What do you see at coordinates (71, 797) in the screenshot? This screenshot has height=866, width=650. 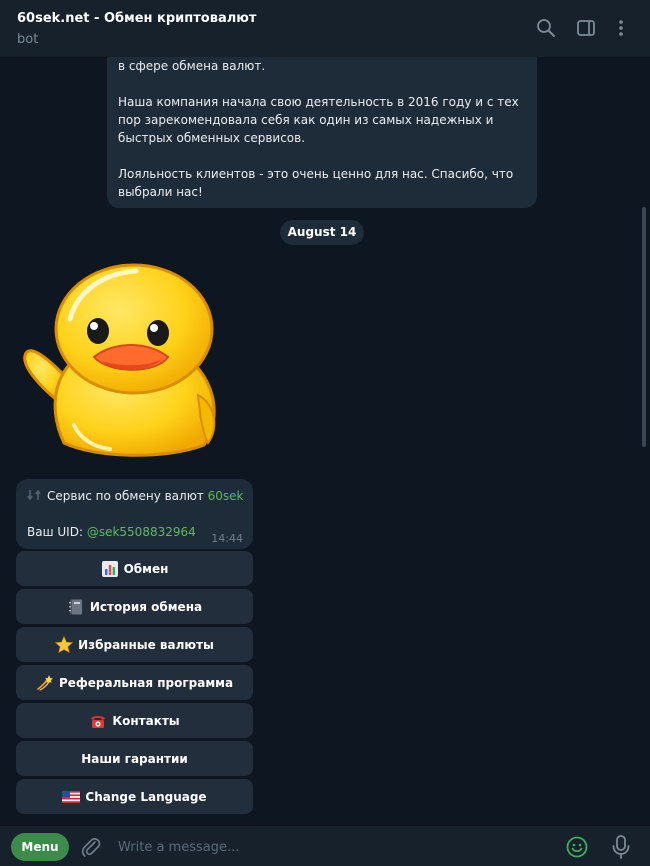 I see `us-flag-icon` at bounding box center [71, 797].